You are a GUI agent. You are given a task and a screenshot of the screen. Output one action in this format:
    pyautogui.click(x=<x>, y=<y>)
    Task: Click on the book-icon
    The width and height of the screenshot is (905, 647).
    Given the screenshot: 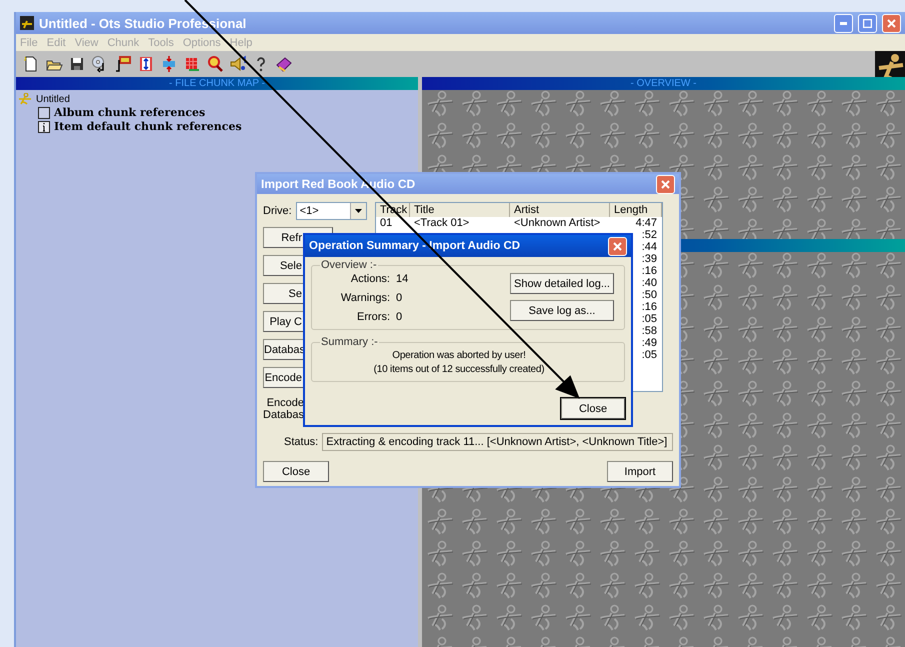 What is the action you would take?
    pyautogui.click(x=284, y=64)
    